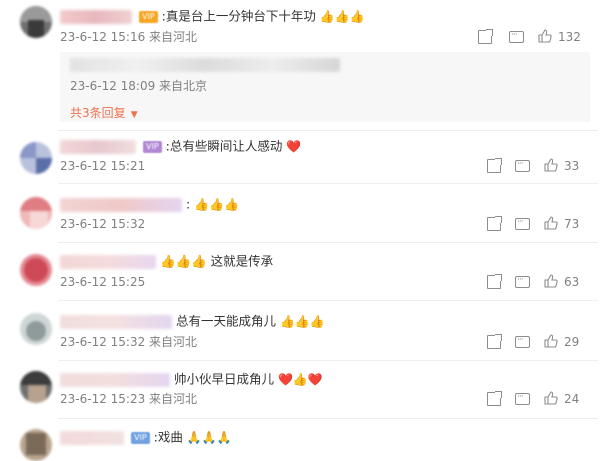 The width and height of the screenshot is (600, 461). I want to click on comment-text: 帅小伙早日成角儿, so click(223, 379).